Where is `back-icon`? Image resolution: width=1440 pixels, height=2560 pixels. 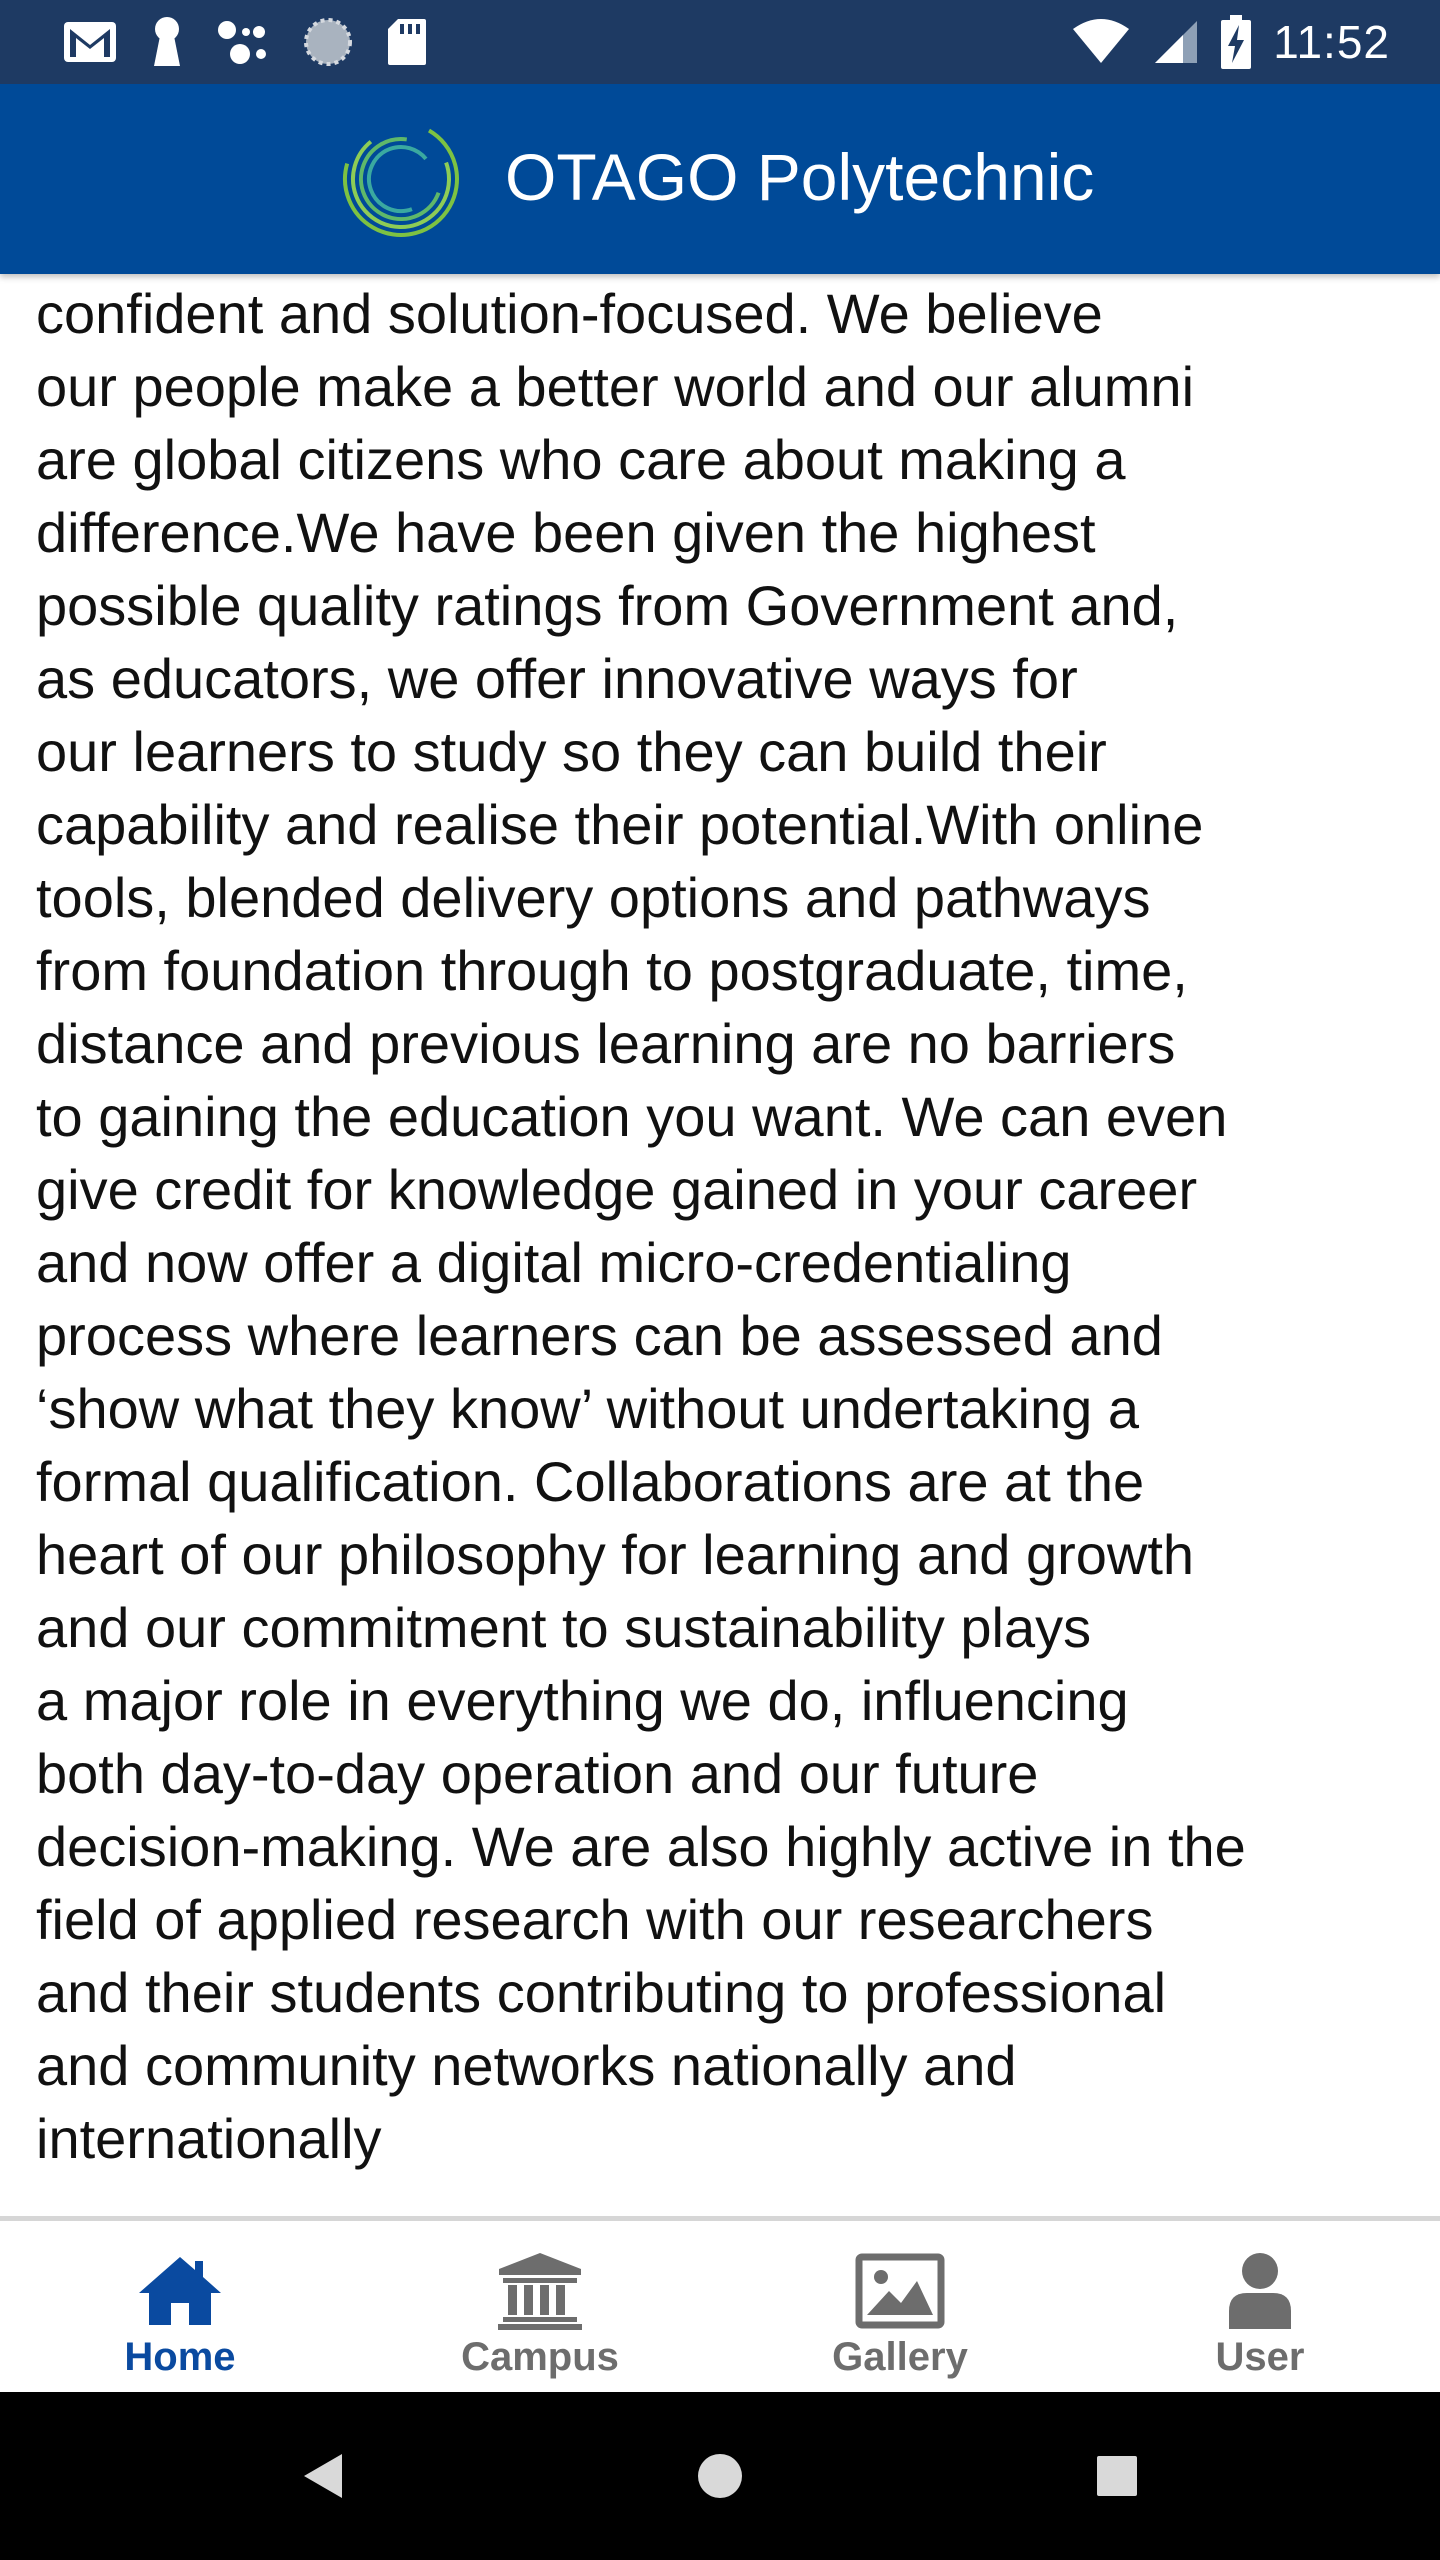
back-icon is located at coordinates (324, 2476).